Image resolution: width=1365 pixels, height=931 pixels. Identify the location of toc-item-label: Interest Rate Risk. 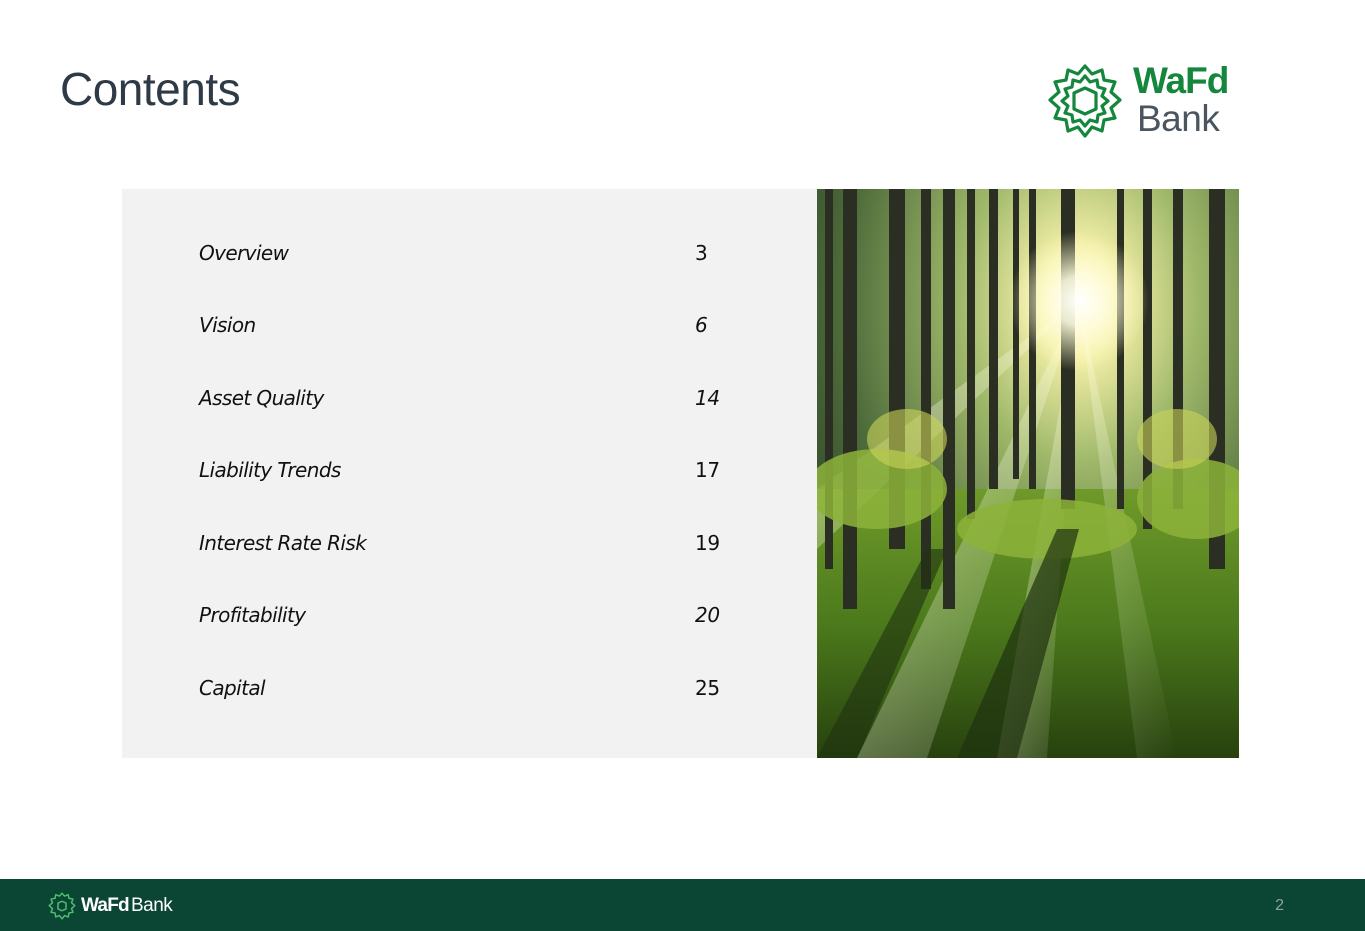
(283, 543).